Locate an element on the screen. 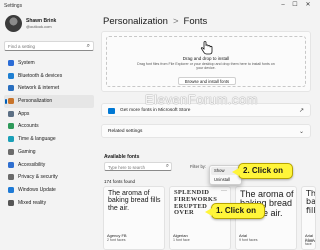 Image resolution: width=320 pixels, height=250 pixels. sidebar-item-label: Accessibility is located at coordinates (32, 164).